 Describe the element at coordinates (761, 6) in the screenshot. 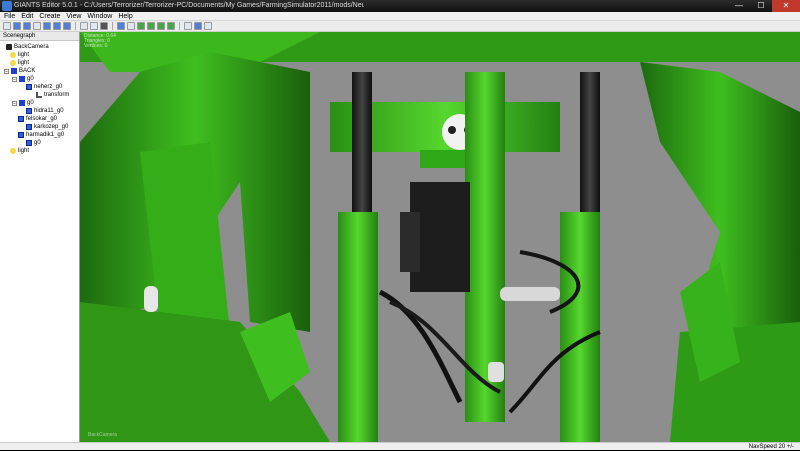

I see `maximize-button: ☐` at that location.